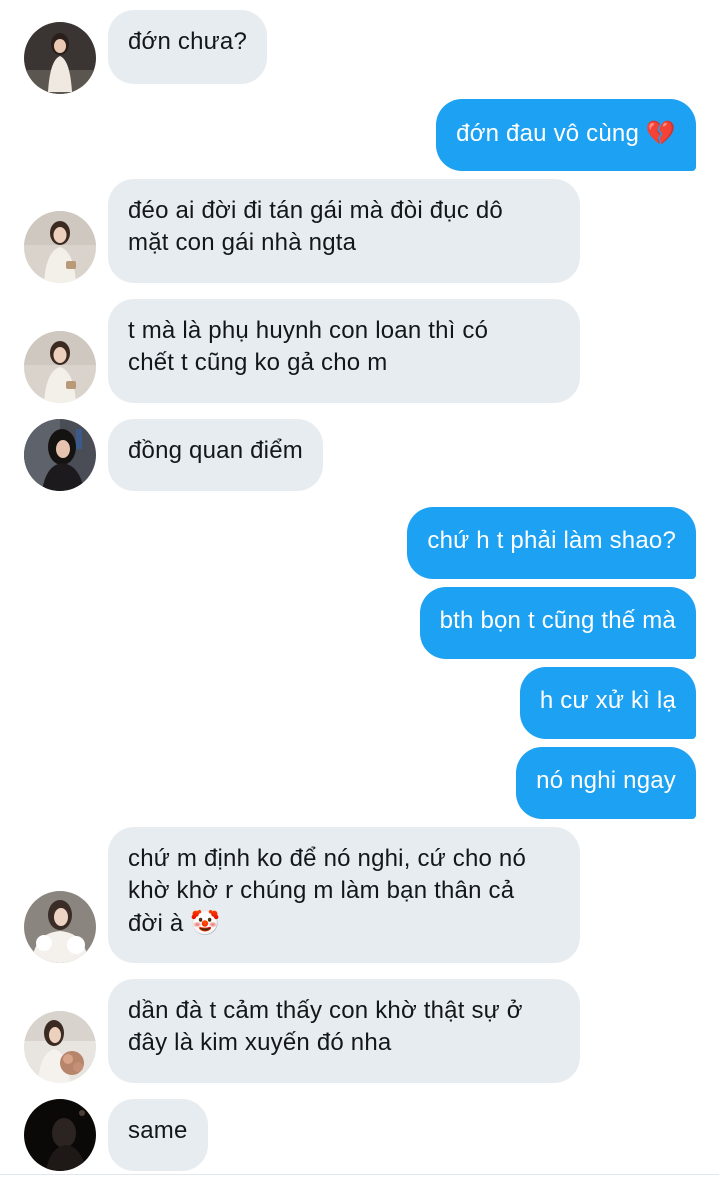  Describe the element at coordinates (315, 210) in the screenshot. I see `message-text-line: đéo ai đời đi tán gái mà đòi đục dô` at that location.